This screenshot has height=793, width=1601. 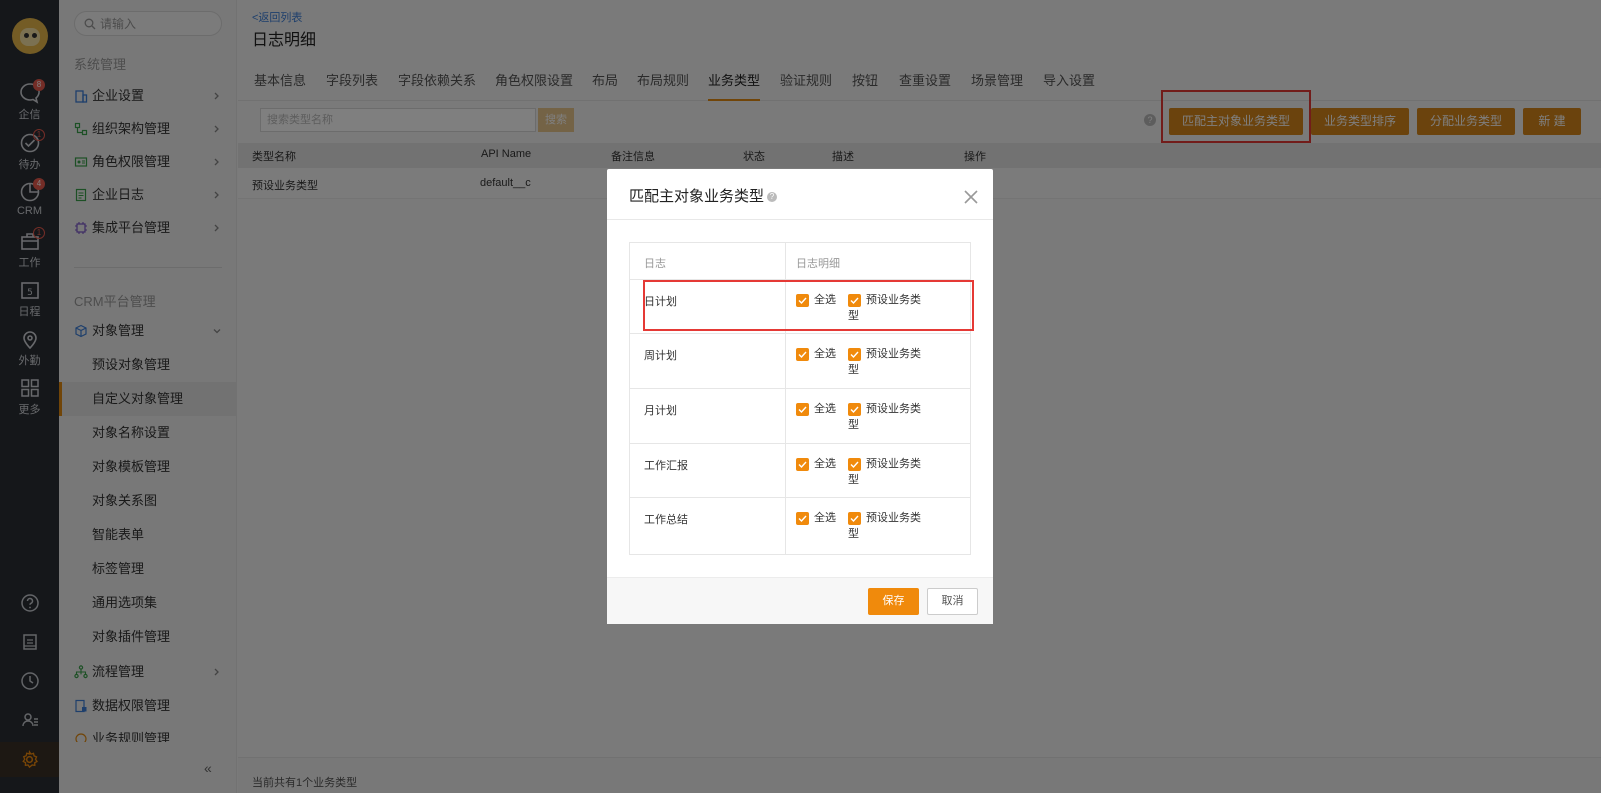 I want to click on mapping-header-master: 日志, so click(x=655, y=264).